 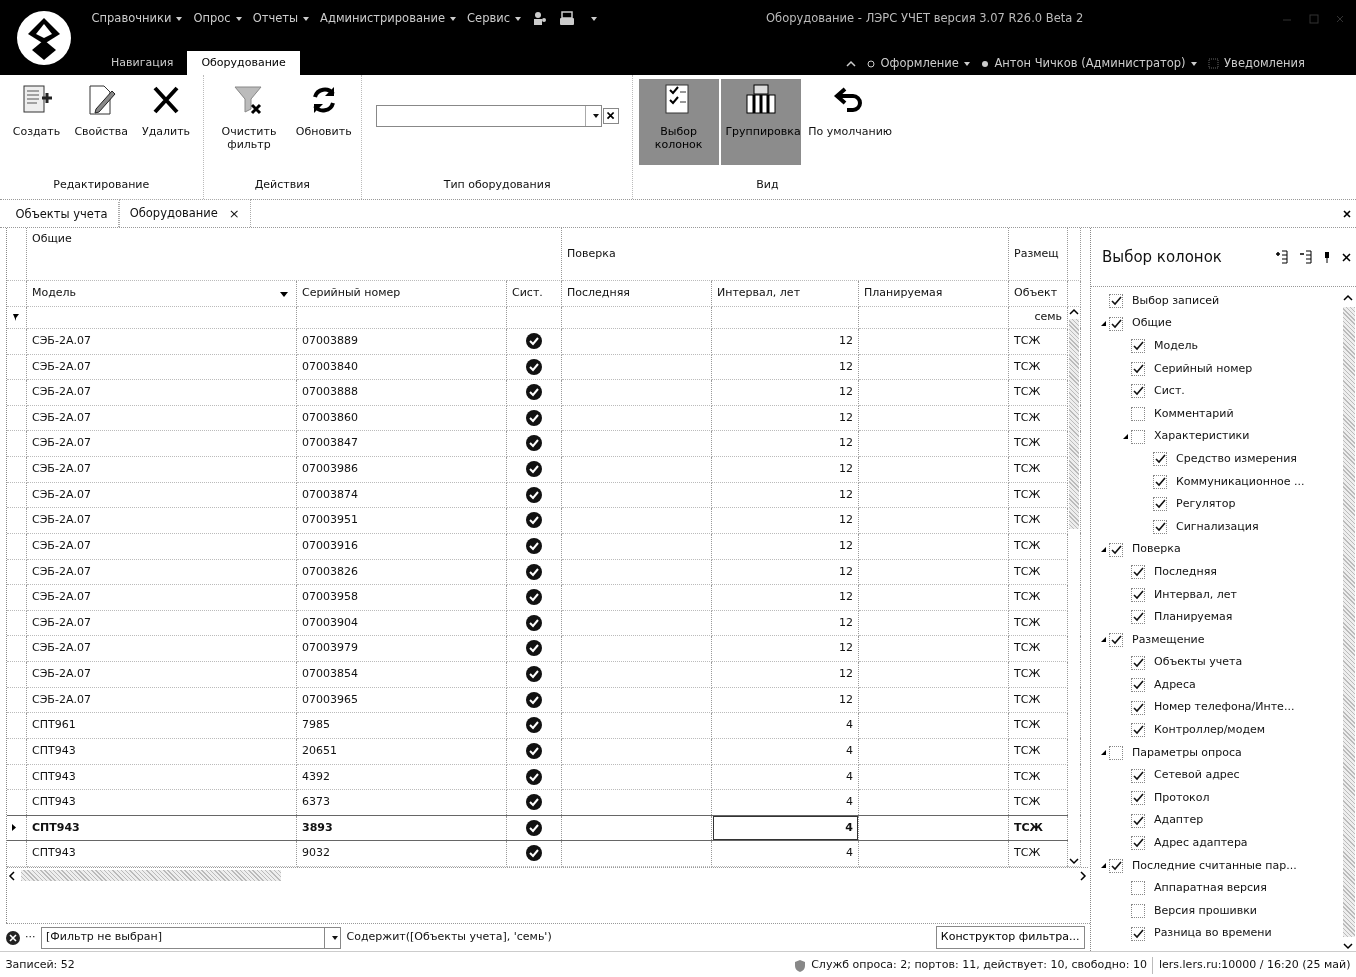 What do you see at coordinates (488, 116) in the screenshot?
I see `combo-field` at bounding box center [488, 116].